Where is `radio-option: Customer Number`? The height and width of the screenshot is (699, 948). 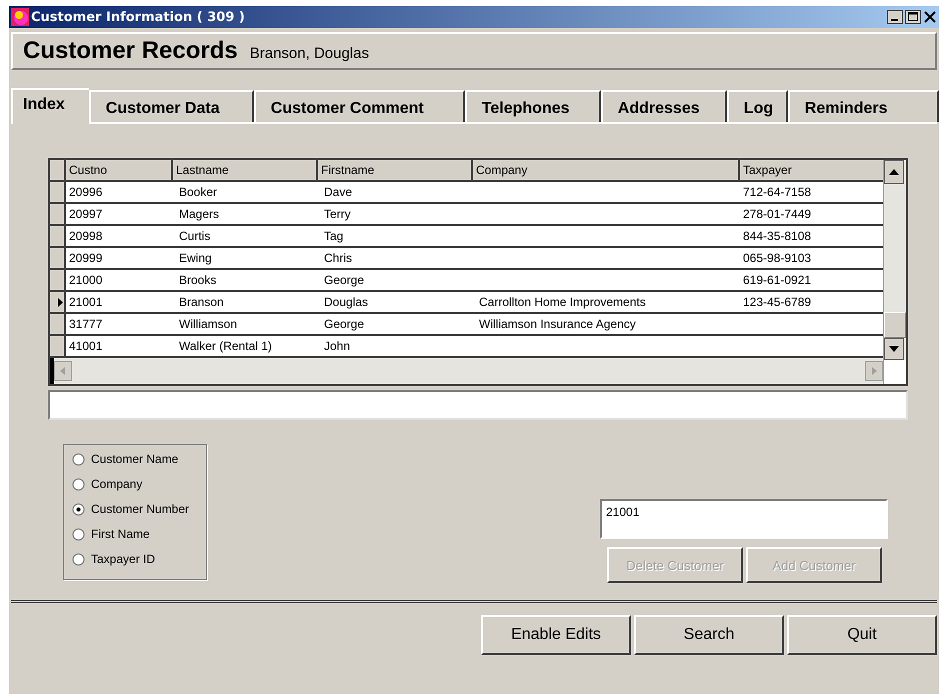 radio-option: Customer Number is located at coordinates (139, 509).